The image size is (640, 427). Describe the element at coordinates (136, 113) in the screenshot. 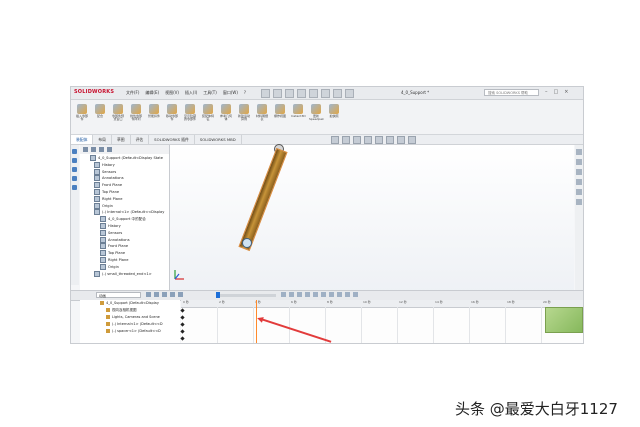

I see `ribbon-button: 线性零部件阵列` at that location.